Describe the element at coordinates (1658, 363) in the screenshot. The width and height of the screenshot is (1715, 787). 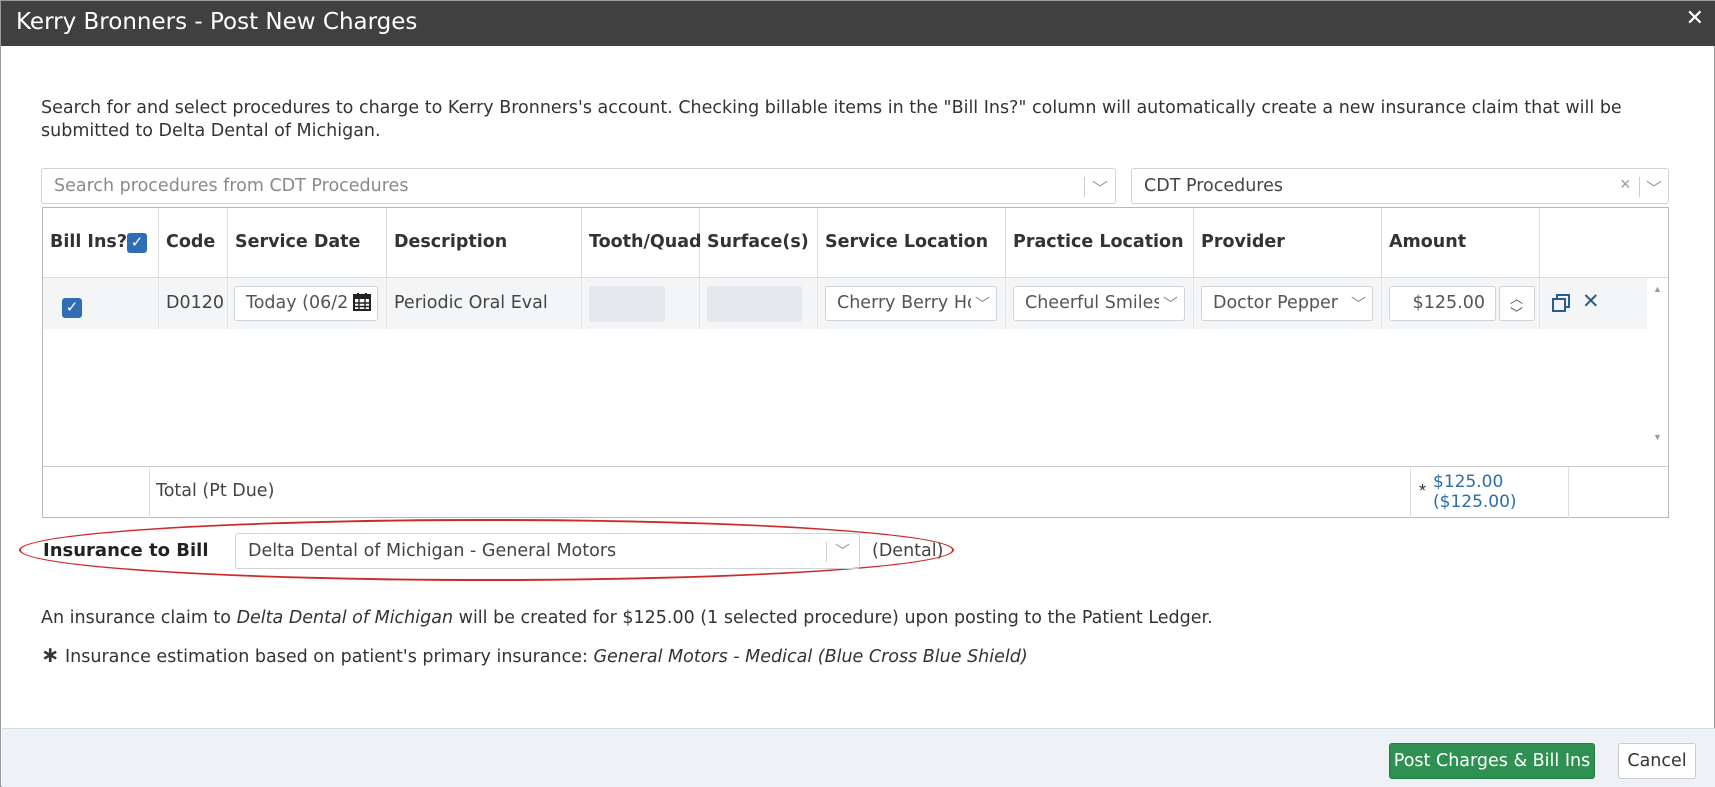
I see `table-scrollbar: ▲ ▼` at that location.